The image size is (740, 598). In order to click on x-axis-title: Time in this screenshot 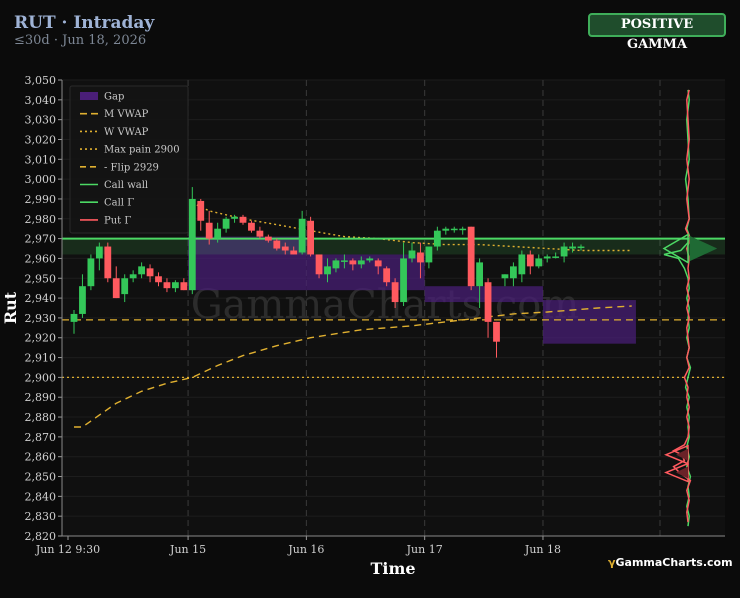, I will do `click(392, 568)`.